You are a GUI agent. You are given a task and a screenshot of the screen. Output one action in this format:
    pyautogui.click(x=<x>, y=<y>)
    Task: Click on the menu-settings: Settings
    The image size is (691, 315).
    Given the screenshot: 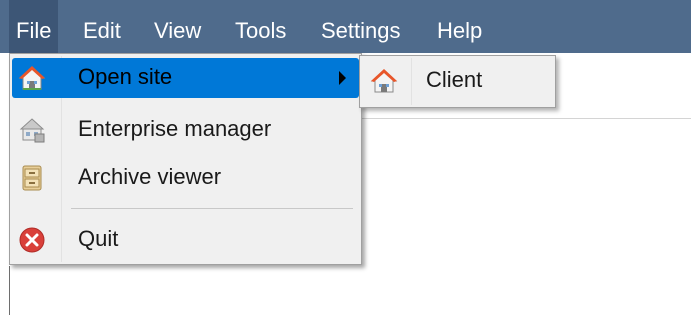 What is the action you would take?
    pyautogui.click(x=361, y=26)
    